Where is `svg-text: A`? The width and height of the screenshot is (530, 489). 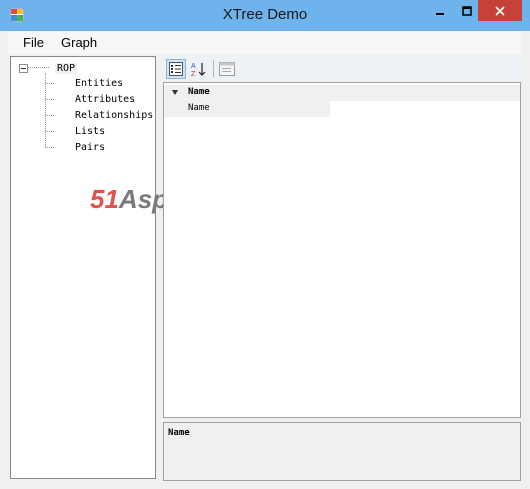 svg-text: A is located at coordinates (193, 66).